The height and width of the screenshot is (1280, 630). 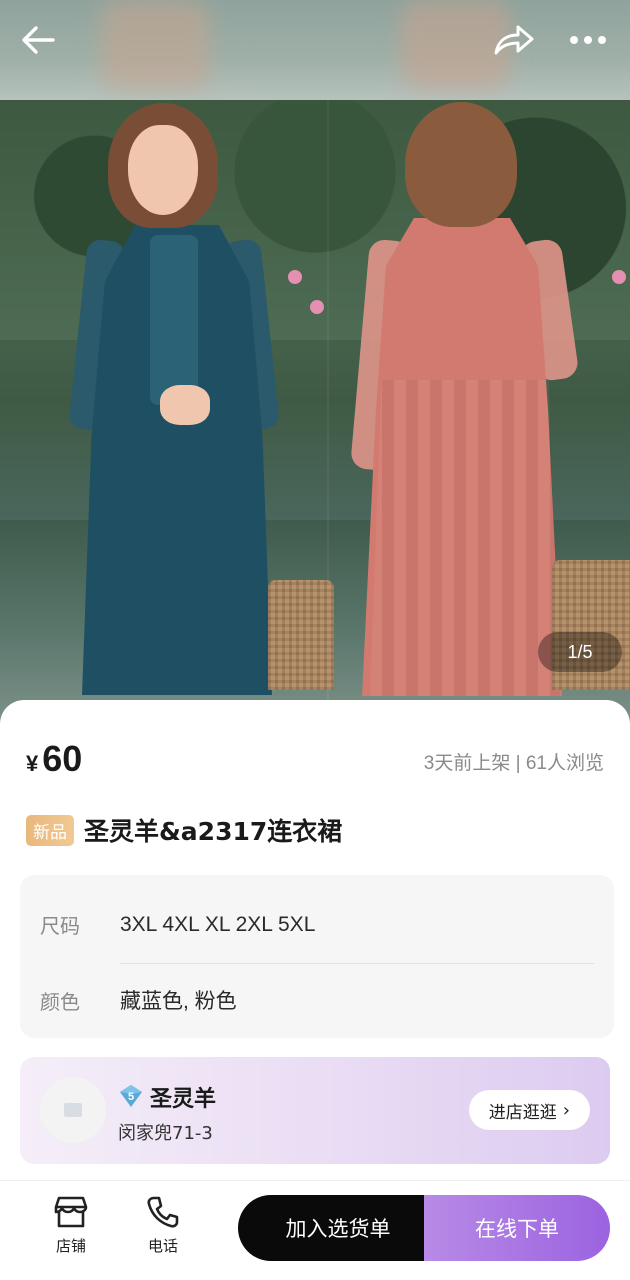 What do you see at coordinates (338, 1228) in the screenshot?
I see `add-to-selection-button: 加入选货单` at bounding box center [338, 1228].